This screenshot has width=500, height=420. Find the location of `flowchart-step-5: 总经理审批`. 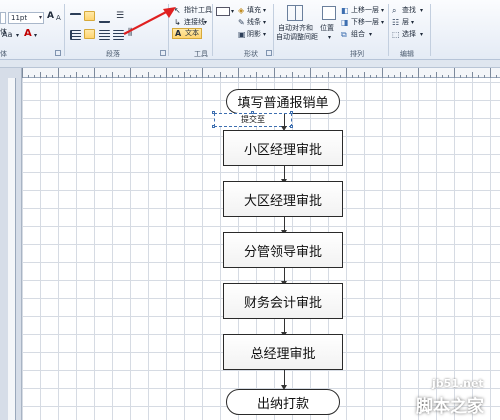

flowchart-step-5: 总经理审批 is located at coordinates (283, 352).